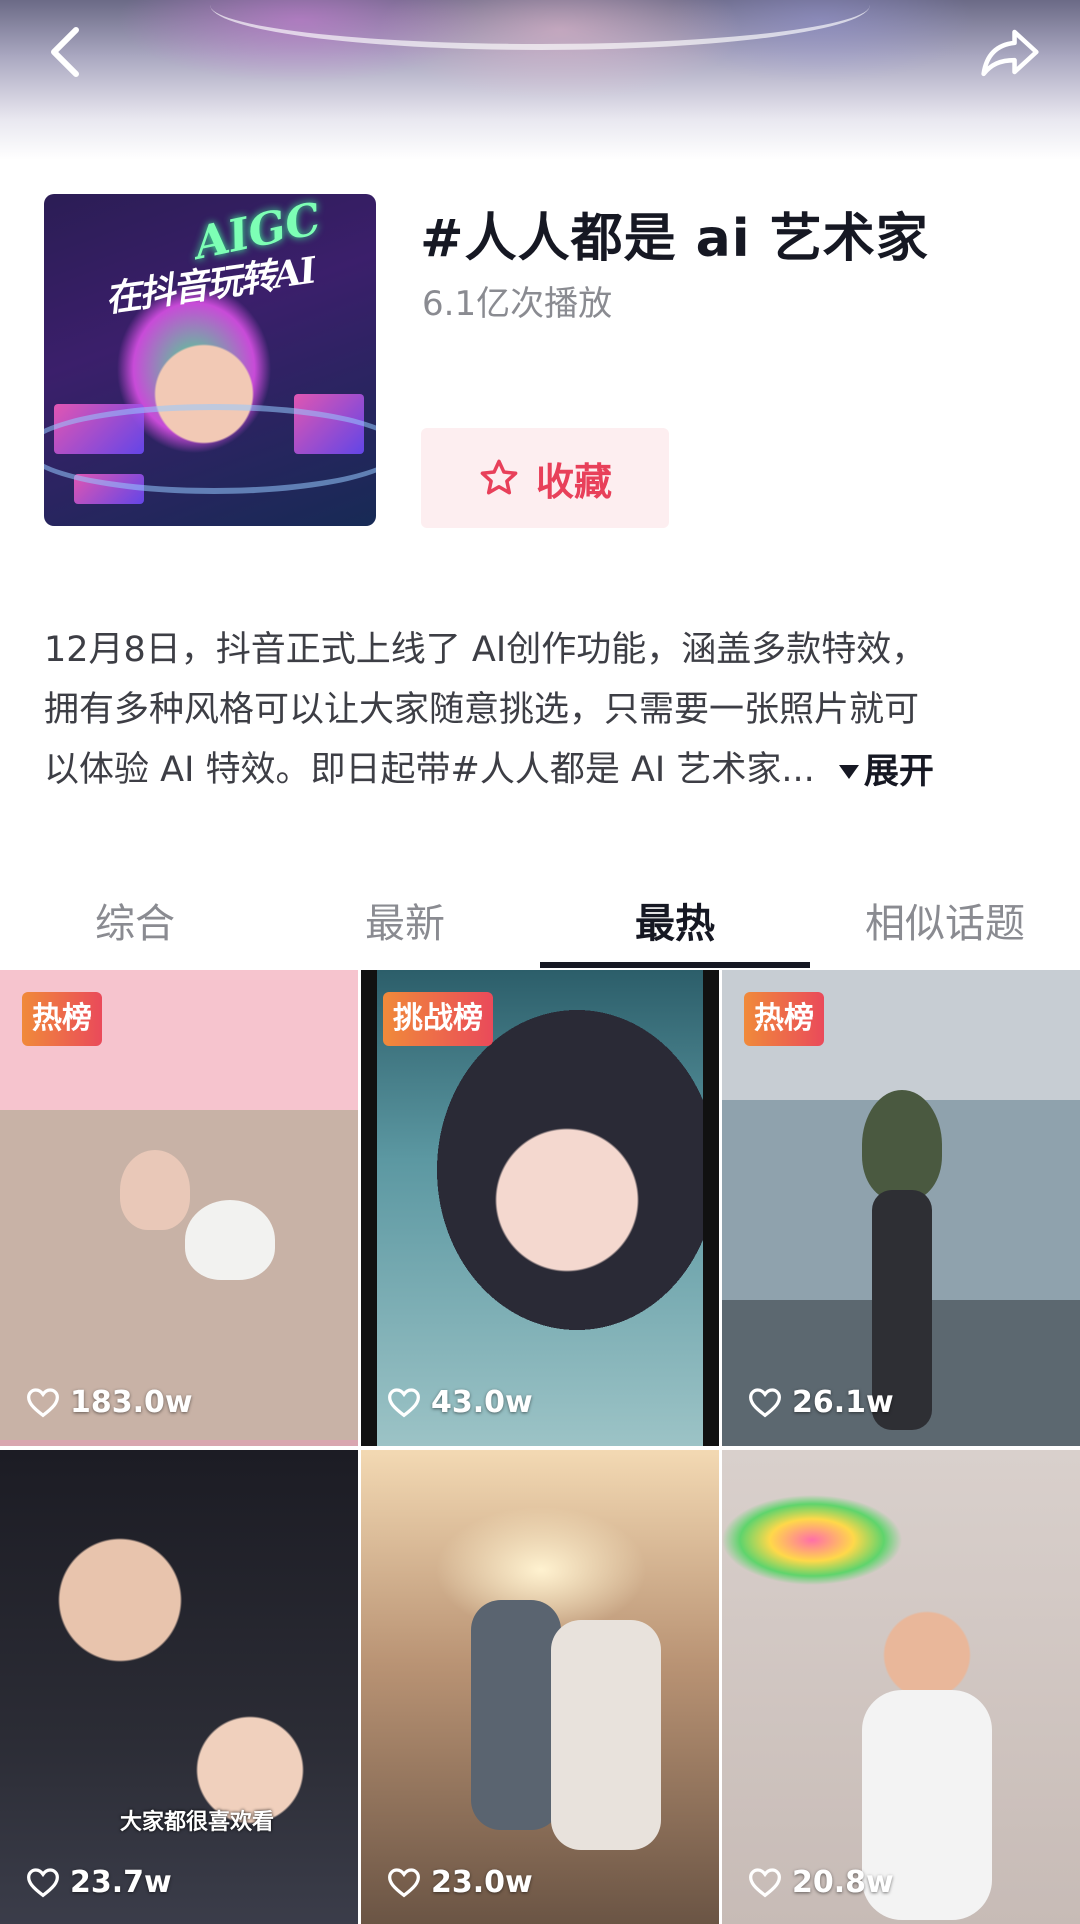  I want to click on video-card: 23.0w, so click(540, 1687).